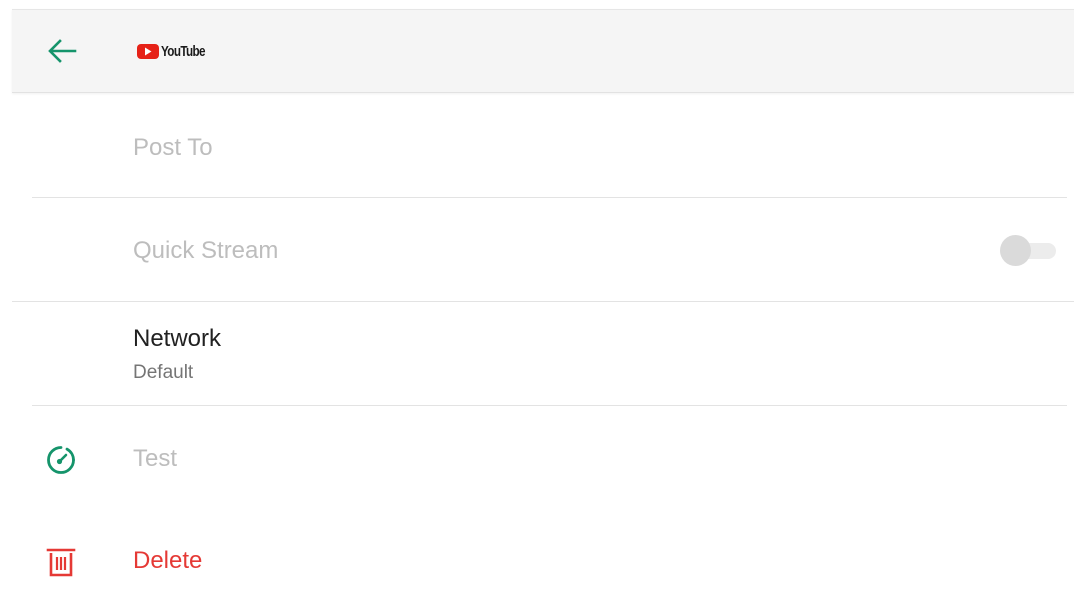 This screenshot has width=1074, height=605. What do you see at coordinates (543, 301) in the screenshot?
I see `section-divider` at bounding box center [543, 301].